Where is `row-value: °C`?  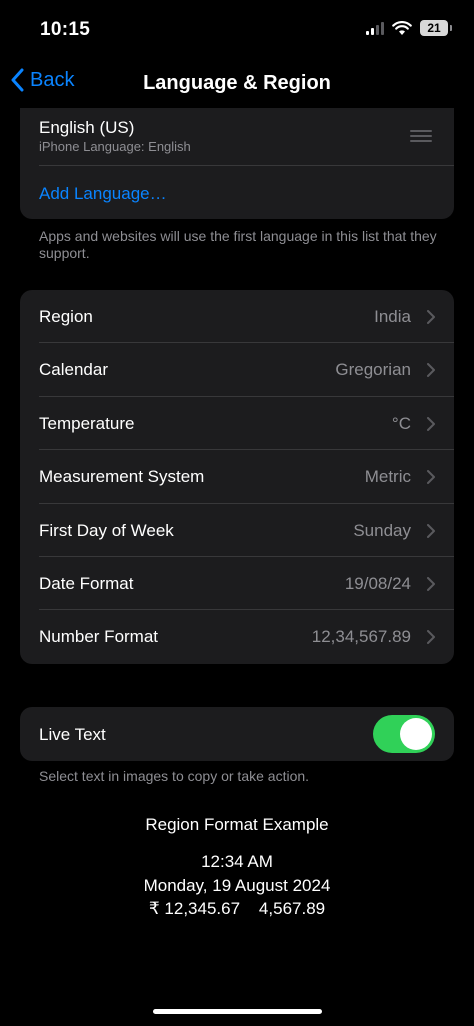 row-value: °C is located at coordinates (401, 423).